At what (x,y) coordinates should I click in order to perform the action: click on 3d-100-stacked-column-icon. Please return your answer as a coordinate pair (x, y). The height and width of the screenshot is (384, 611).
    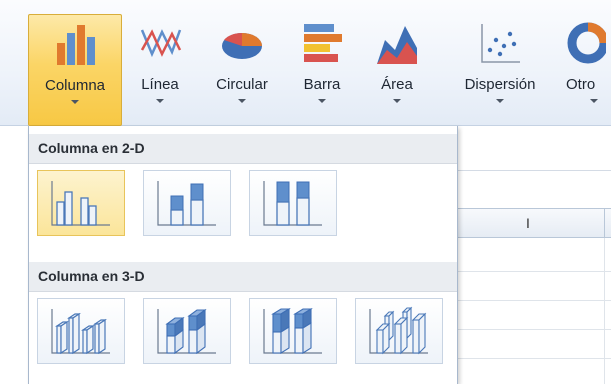
    Looking at the image, I should click on (292, 331).